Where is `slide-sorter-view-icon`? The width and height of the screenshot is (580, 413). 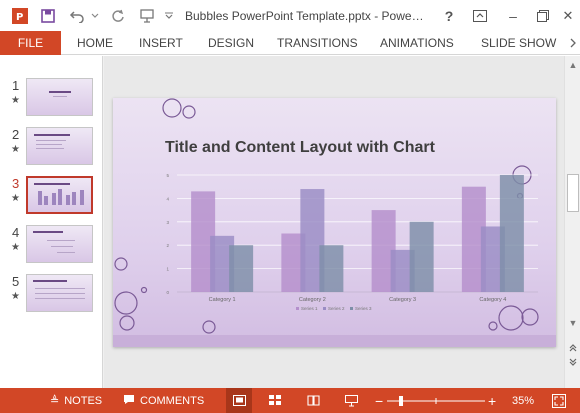
slide-sorter-view-icon is located at coordinates (275, 400).